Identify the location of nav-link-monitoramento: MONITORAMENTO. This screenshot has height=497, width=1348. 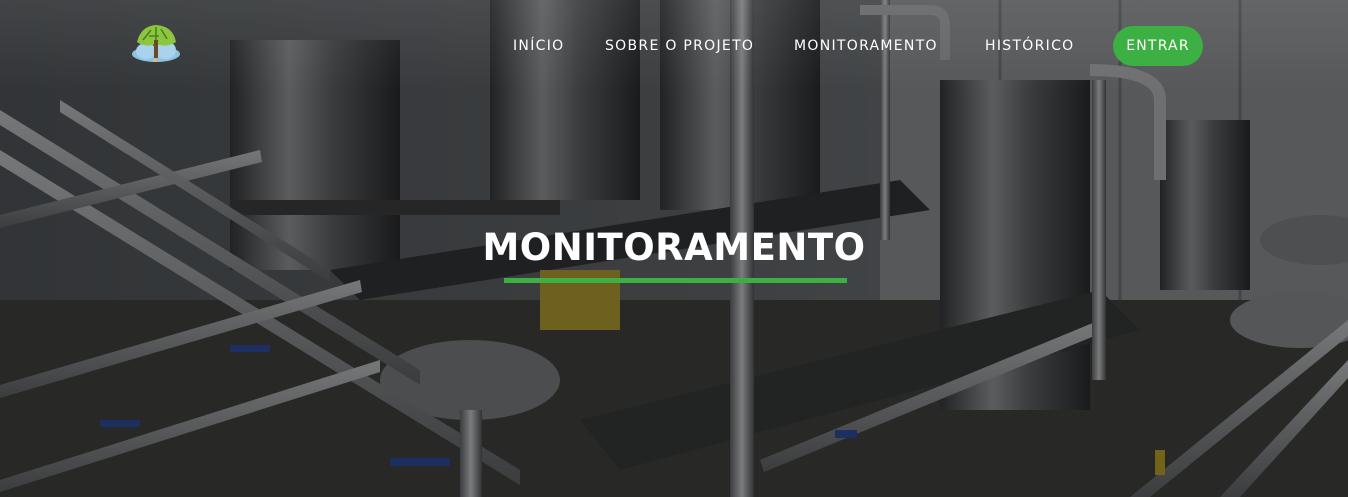
(866, 46).